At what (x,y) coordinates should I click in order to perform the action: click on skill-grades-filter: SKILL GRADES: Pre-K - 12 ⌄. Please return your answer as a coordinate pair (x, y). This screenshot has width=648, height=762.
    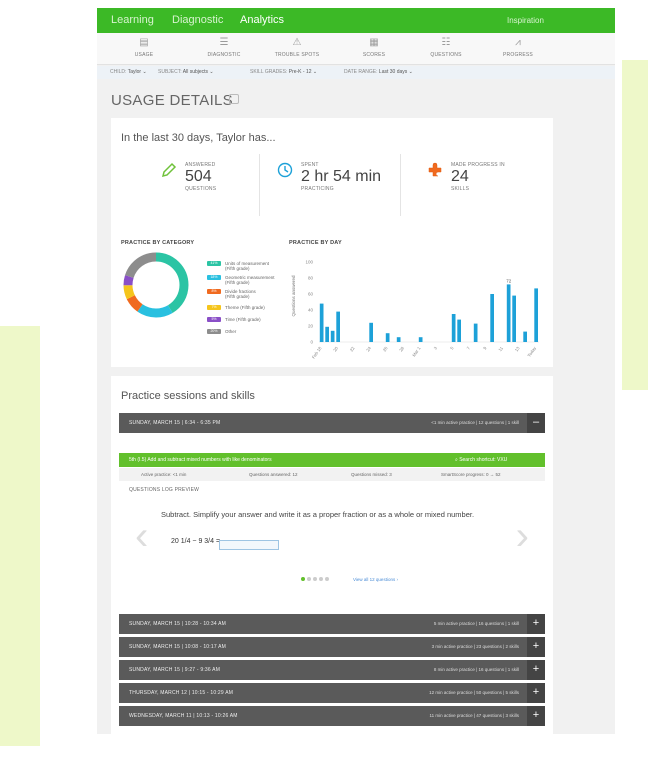
    Looking at the image, I should click on (283, 72).